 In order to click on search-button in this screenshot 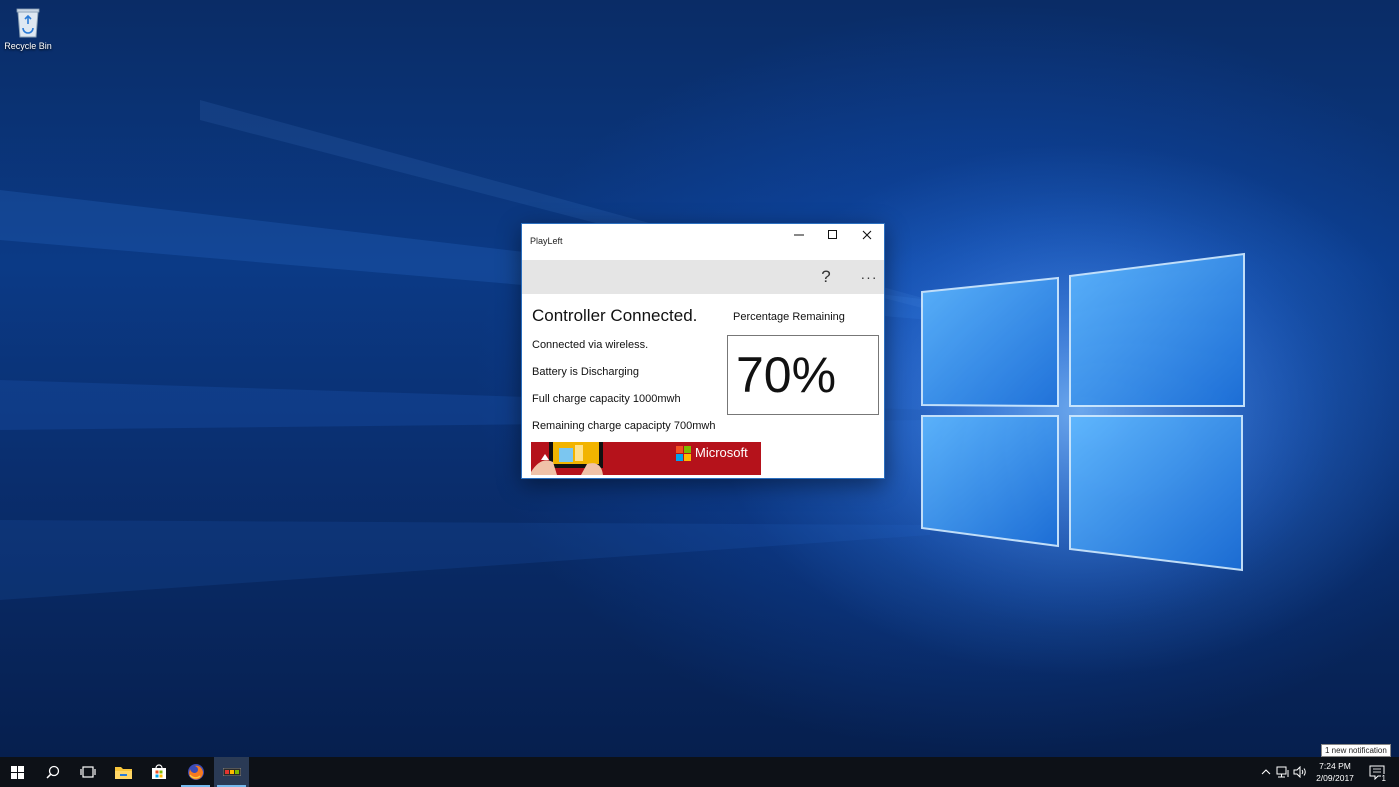, I will do `click(52, 772)`.